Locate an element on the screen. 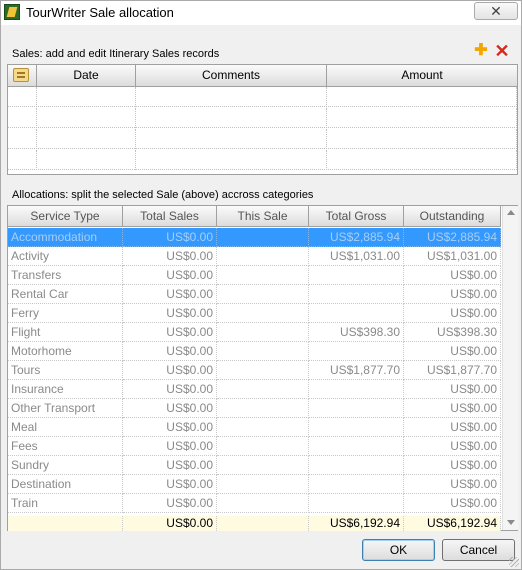  allocation-row: Motorhome US$0.00 US$0.00 is located at coordinates (254, 351).